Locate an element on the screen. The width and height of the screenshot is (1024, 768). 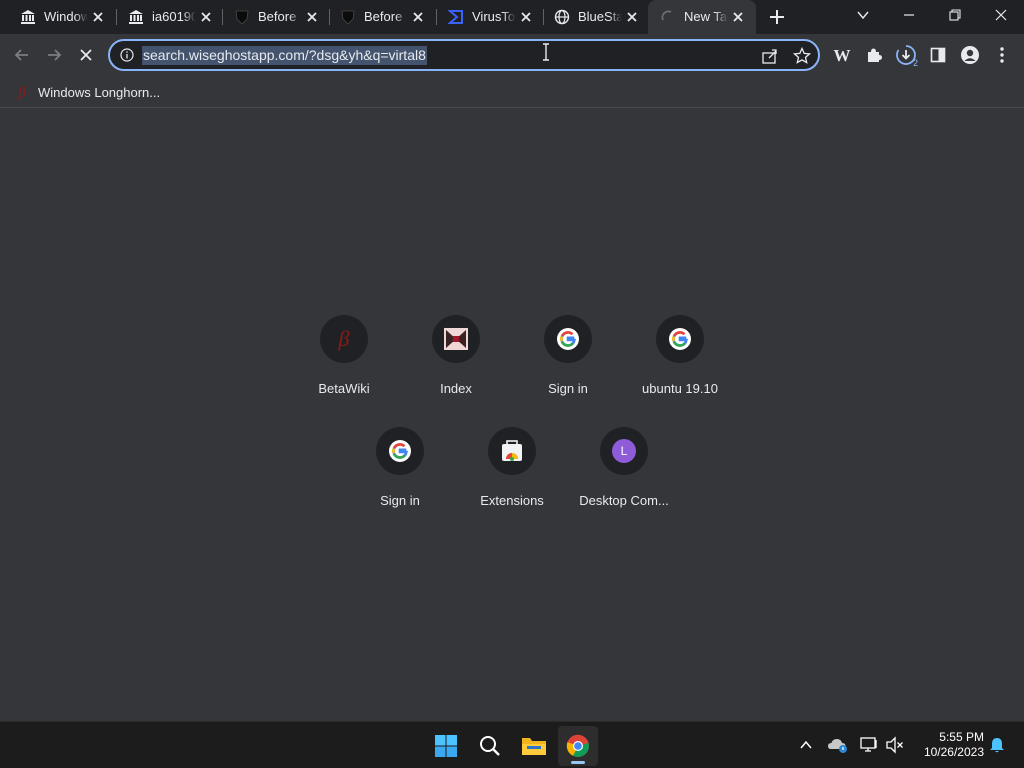
side-panel-button is located at coordinates (938, 55).